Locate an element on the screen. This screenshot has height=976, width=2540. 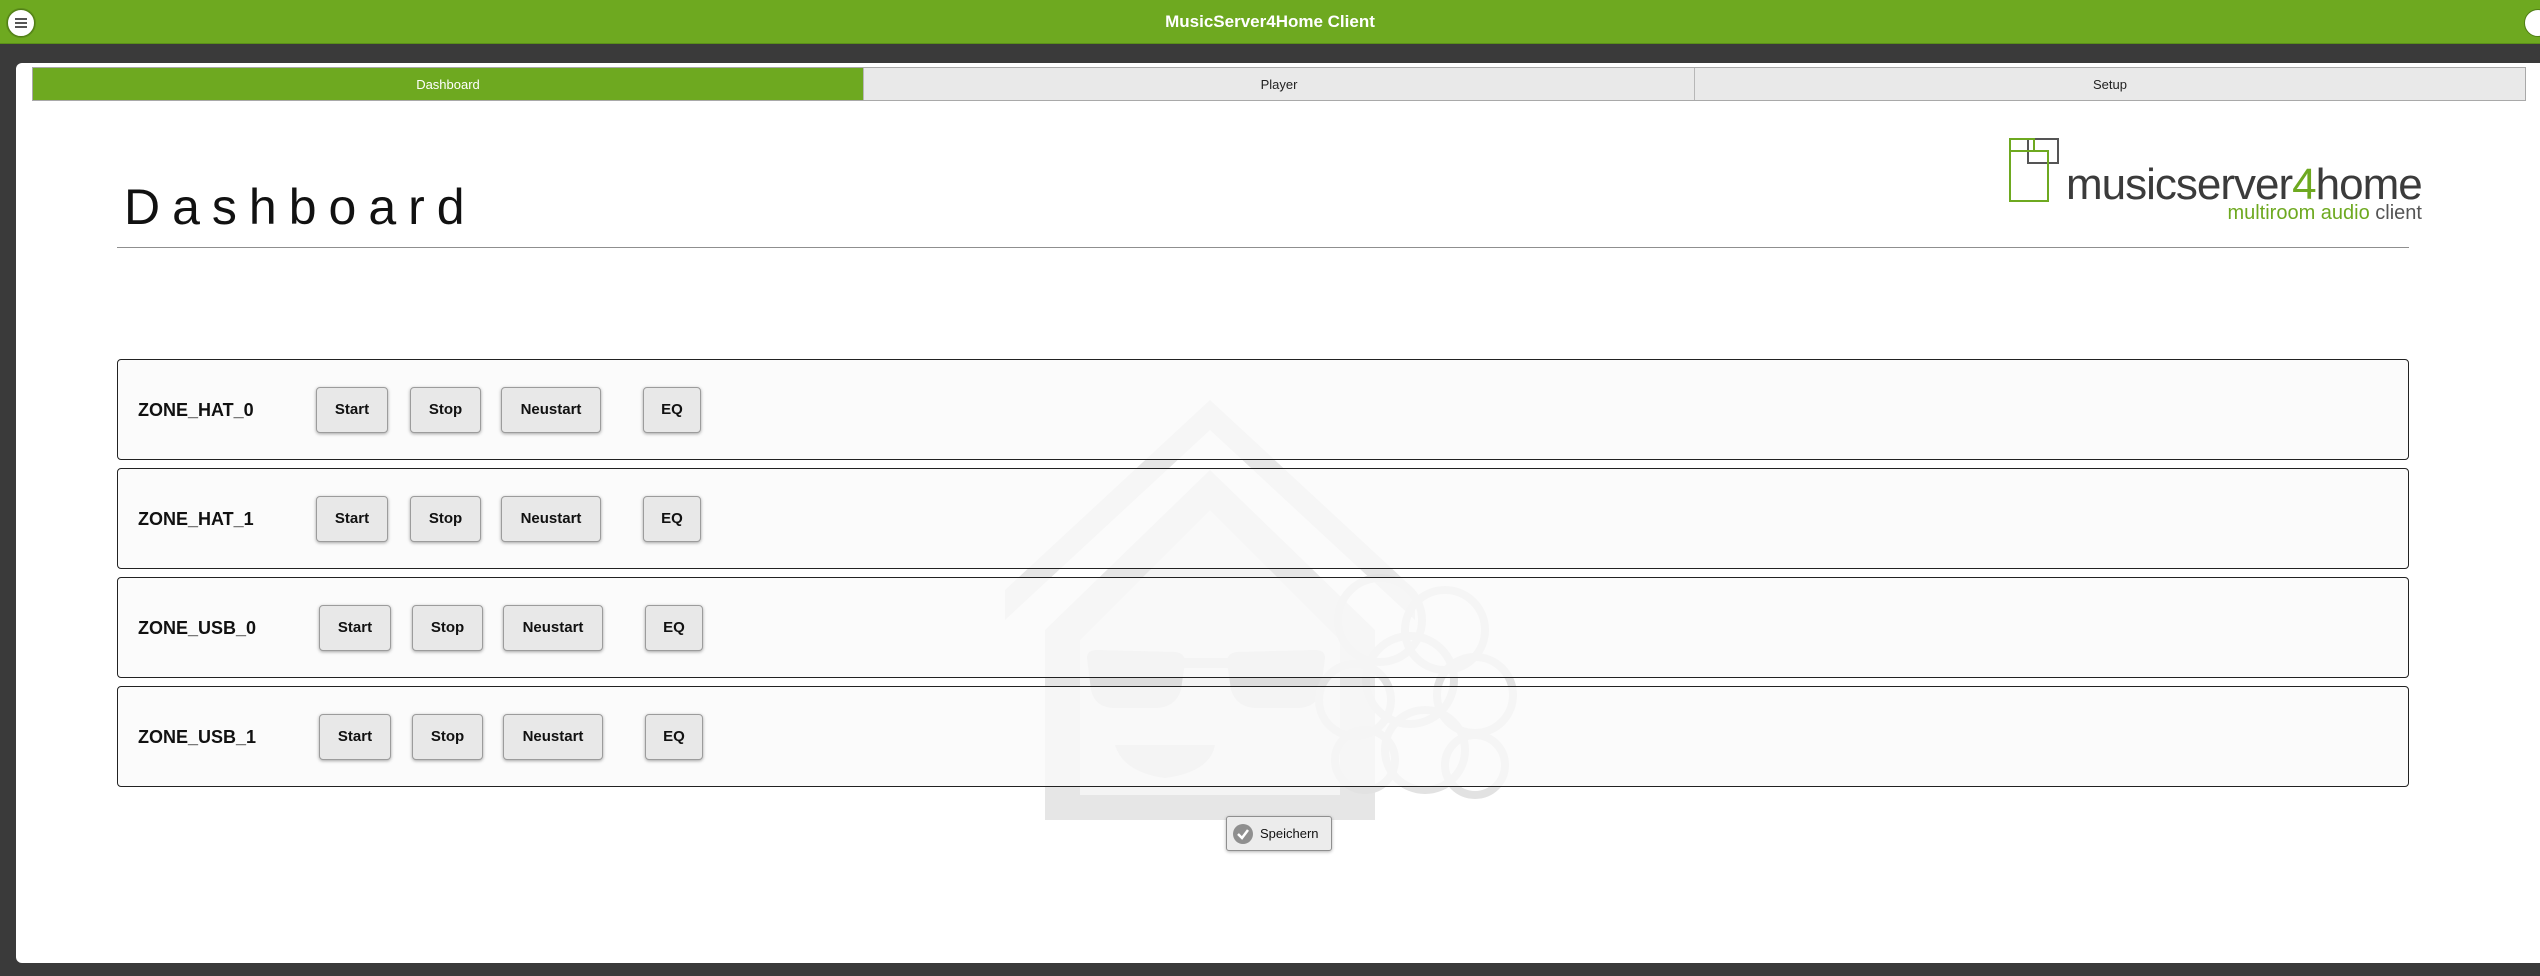
logo-tagline: multiroom audio client is located at coordinates (2324, 213).